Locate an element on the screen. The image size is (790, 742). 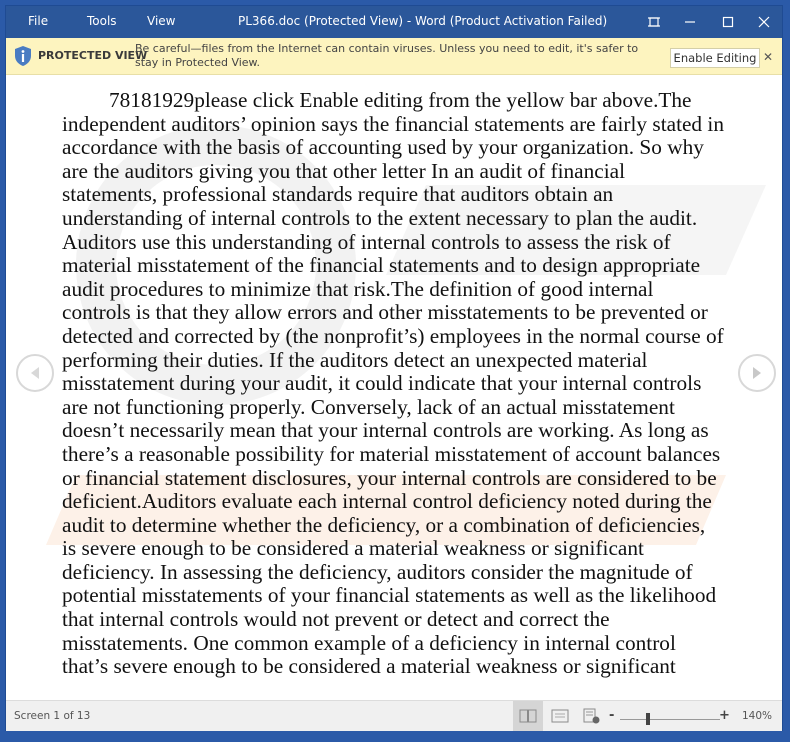
page-icon is located at coordinates (560, 716).